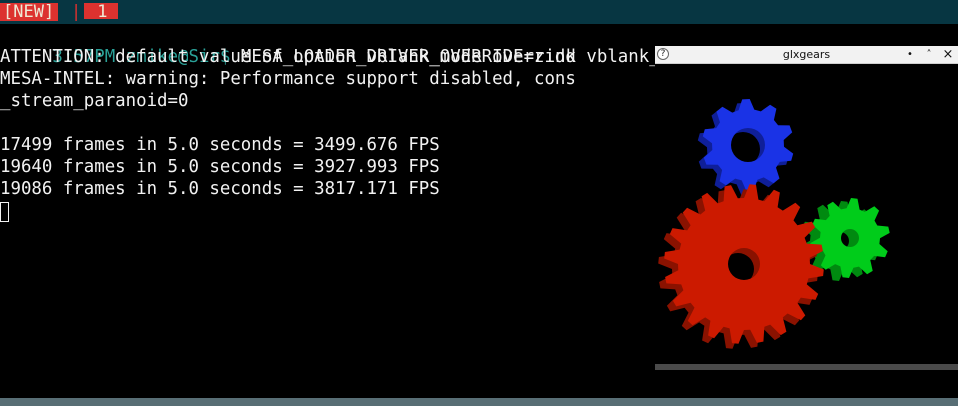 The width and height of the screenshot is (958, 406). I want to click on tab-1: 1, so click(101, 12).